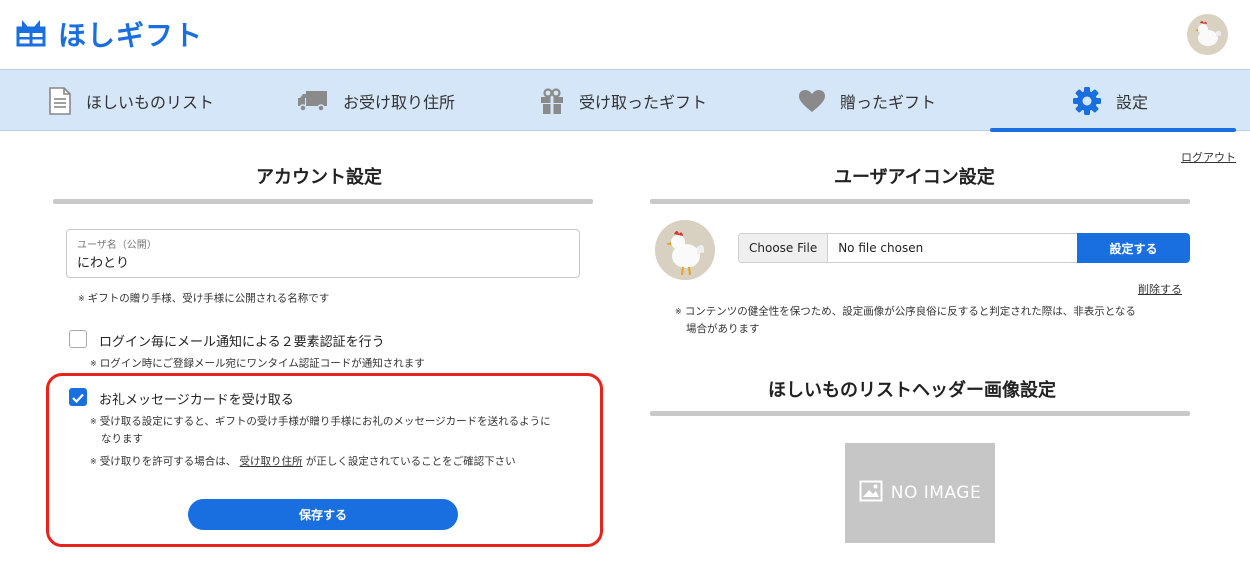 Image resolution: width=1250 pixels, height=562 pixels. Describe the element at coordinates (323, 514) in the screenshot. I see `save-button: 保存する` at that location.